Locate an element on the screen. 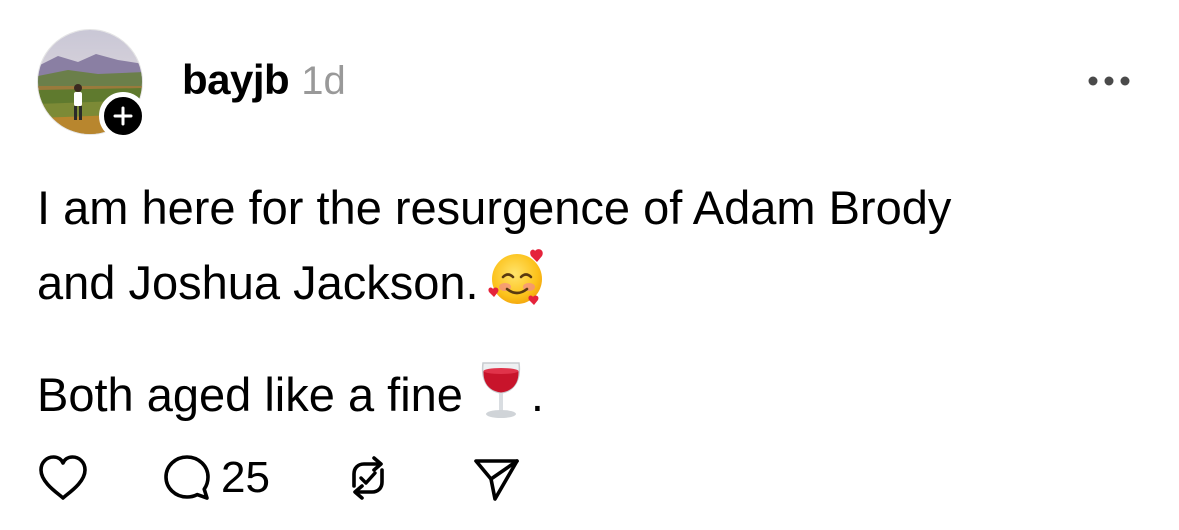 This screenshot has height=530, width=1179. follow-badge is located at coordinates (123, 116).